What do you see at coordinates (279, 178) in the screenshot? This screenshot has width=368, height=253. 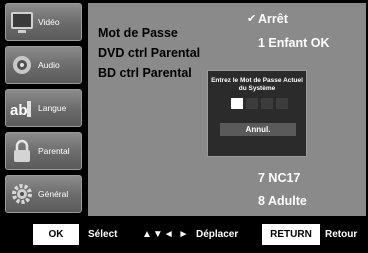 I see `option-7-nc17: 7 NC17` at bounding box center [279, 178].